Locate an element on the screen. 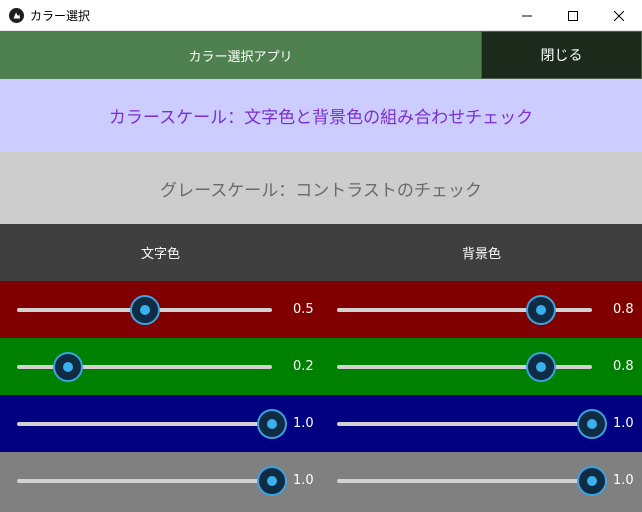 This screenshot has width=642, height=512. minimize-icon is located at coordinates (527, 15).